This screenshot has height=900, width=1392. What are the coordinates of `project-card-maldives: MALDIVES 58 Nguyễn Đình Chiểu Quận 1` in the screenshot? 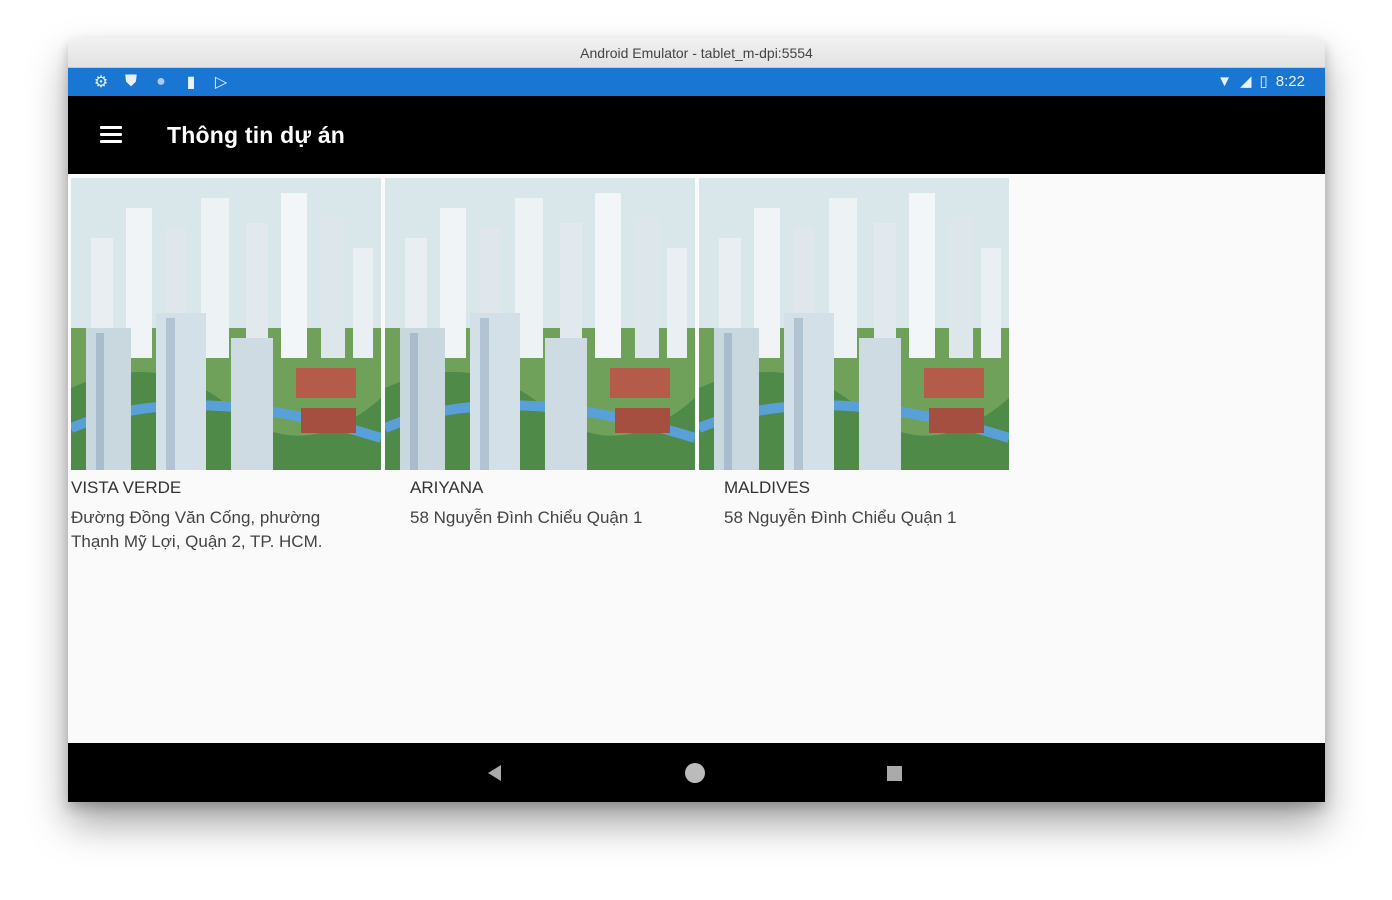 It's located at (855, 352).